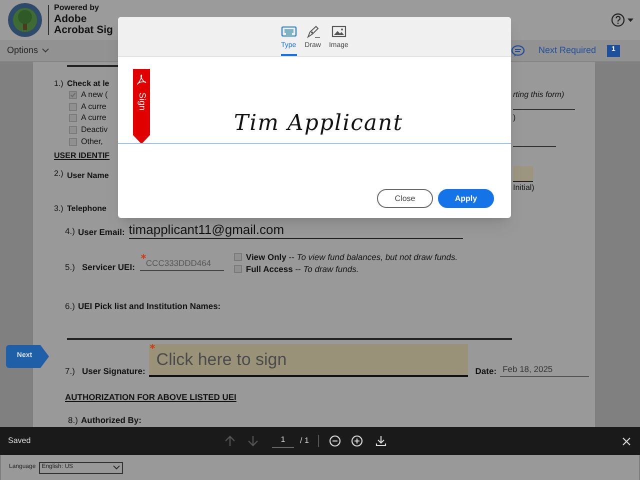  Describe the element at coordinates (141, 101) in the screenshot. I see `sign-flag-label: Sign` at that location.